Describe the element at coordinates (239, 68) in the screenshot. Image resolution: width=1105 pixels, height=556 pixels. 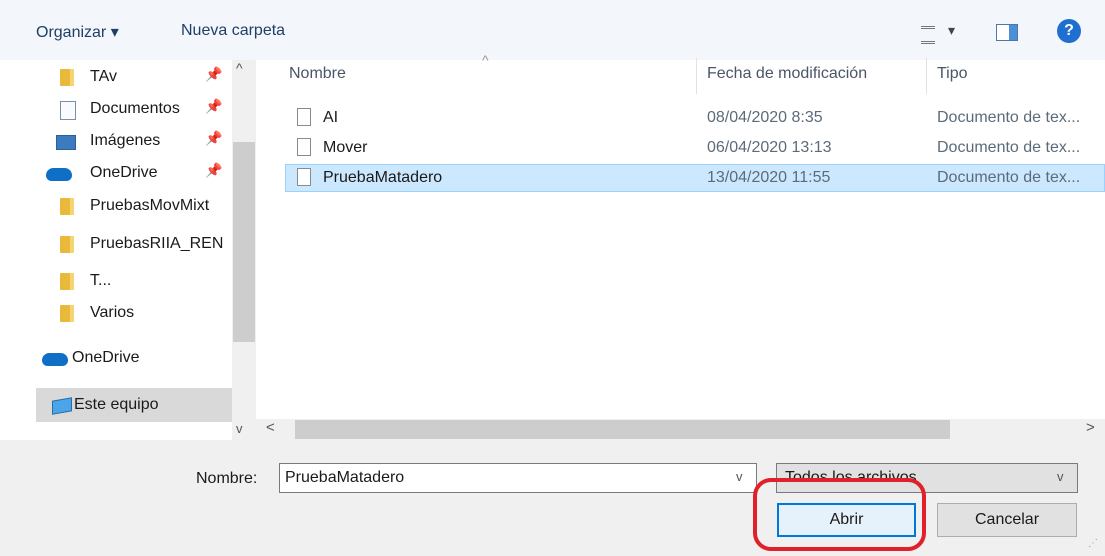
I see `scroll-up-icon: ^` at that location.